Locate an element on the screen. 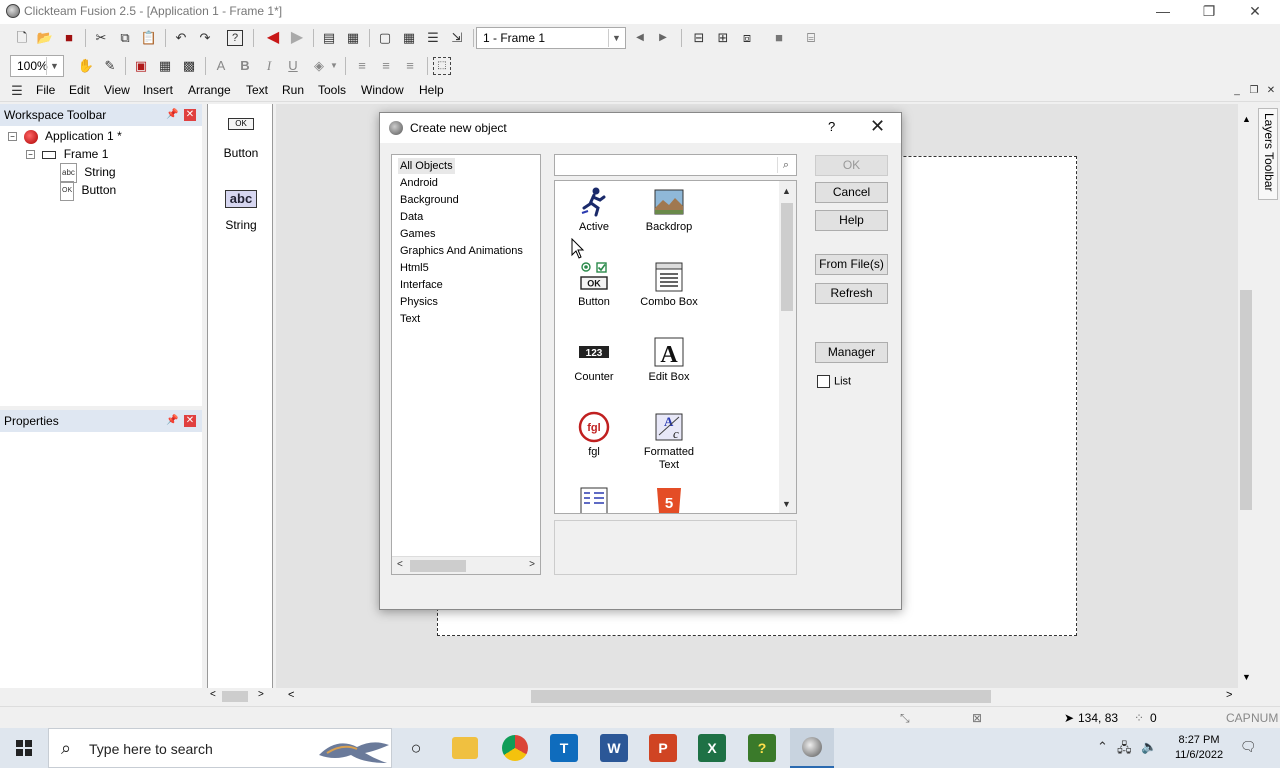 The width and height of the screenshot is (1280, 768). powerpoint-icon: P is located at coordinates (663, 748).